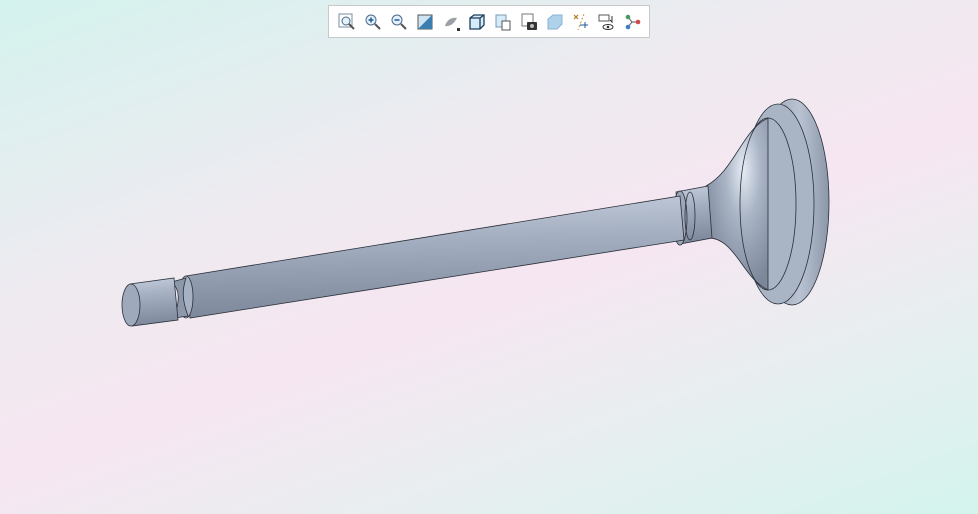 The image size is (978, 514). I want to click on zoom-out-icon, so click(399, 22).